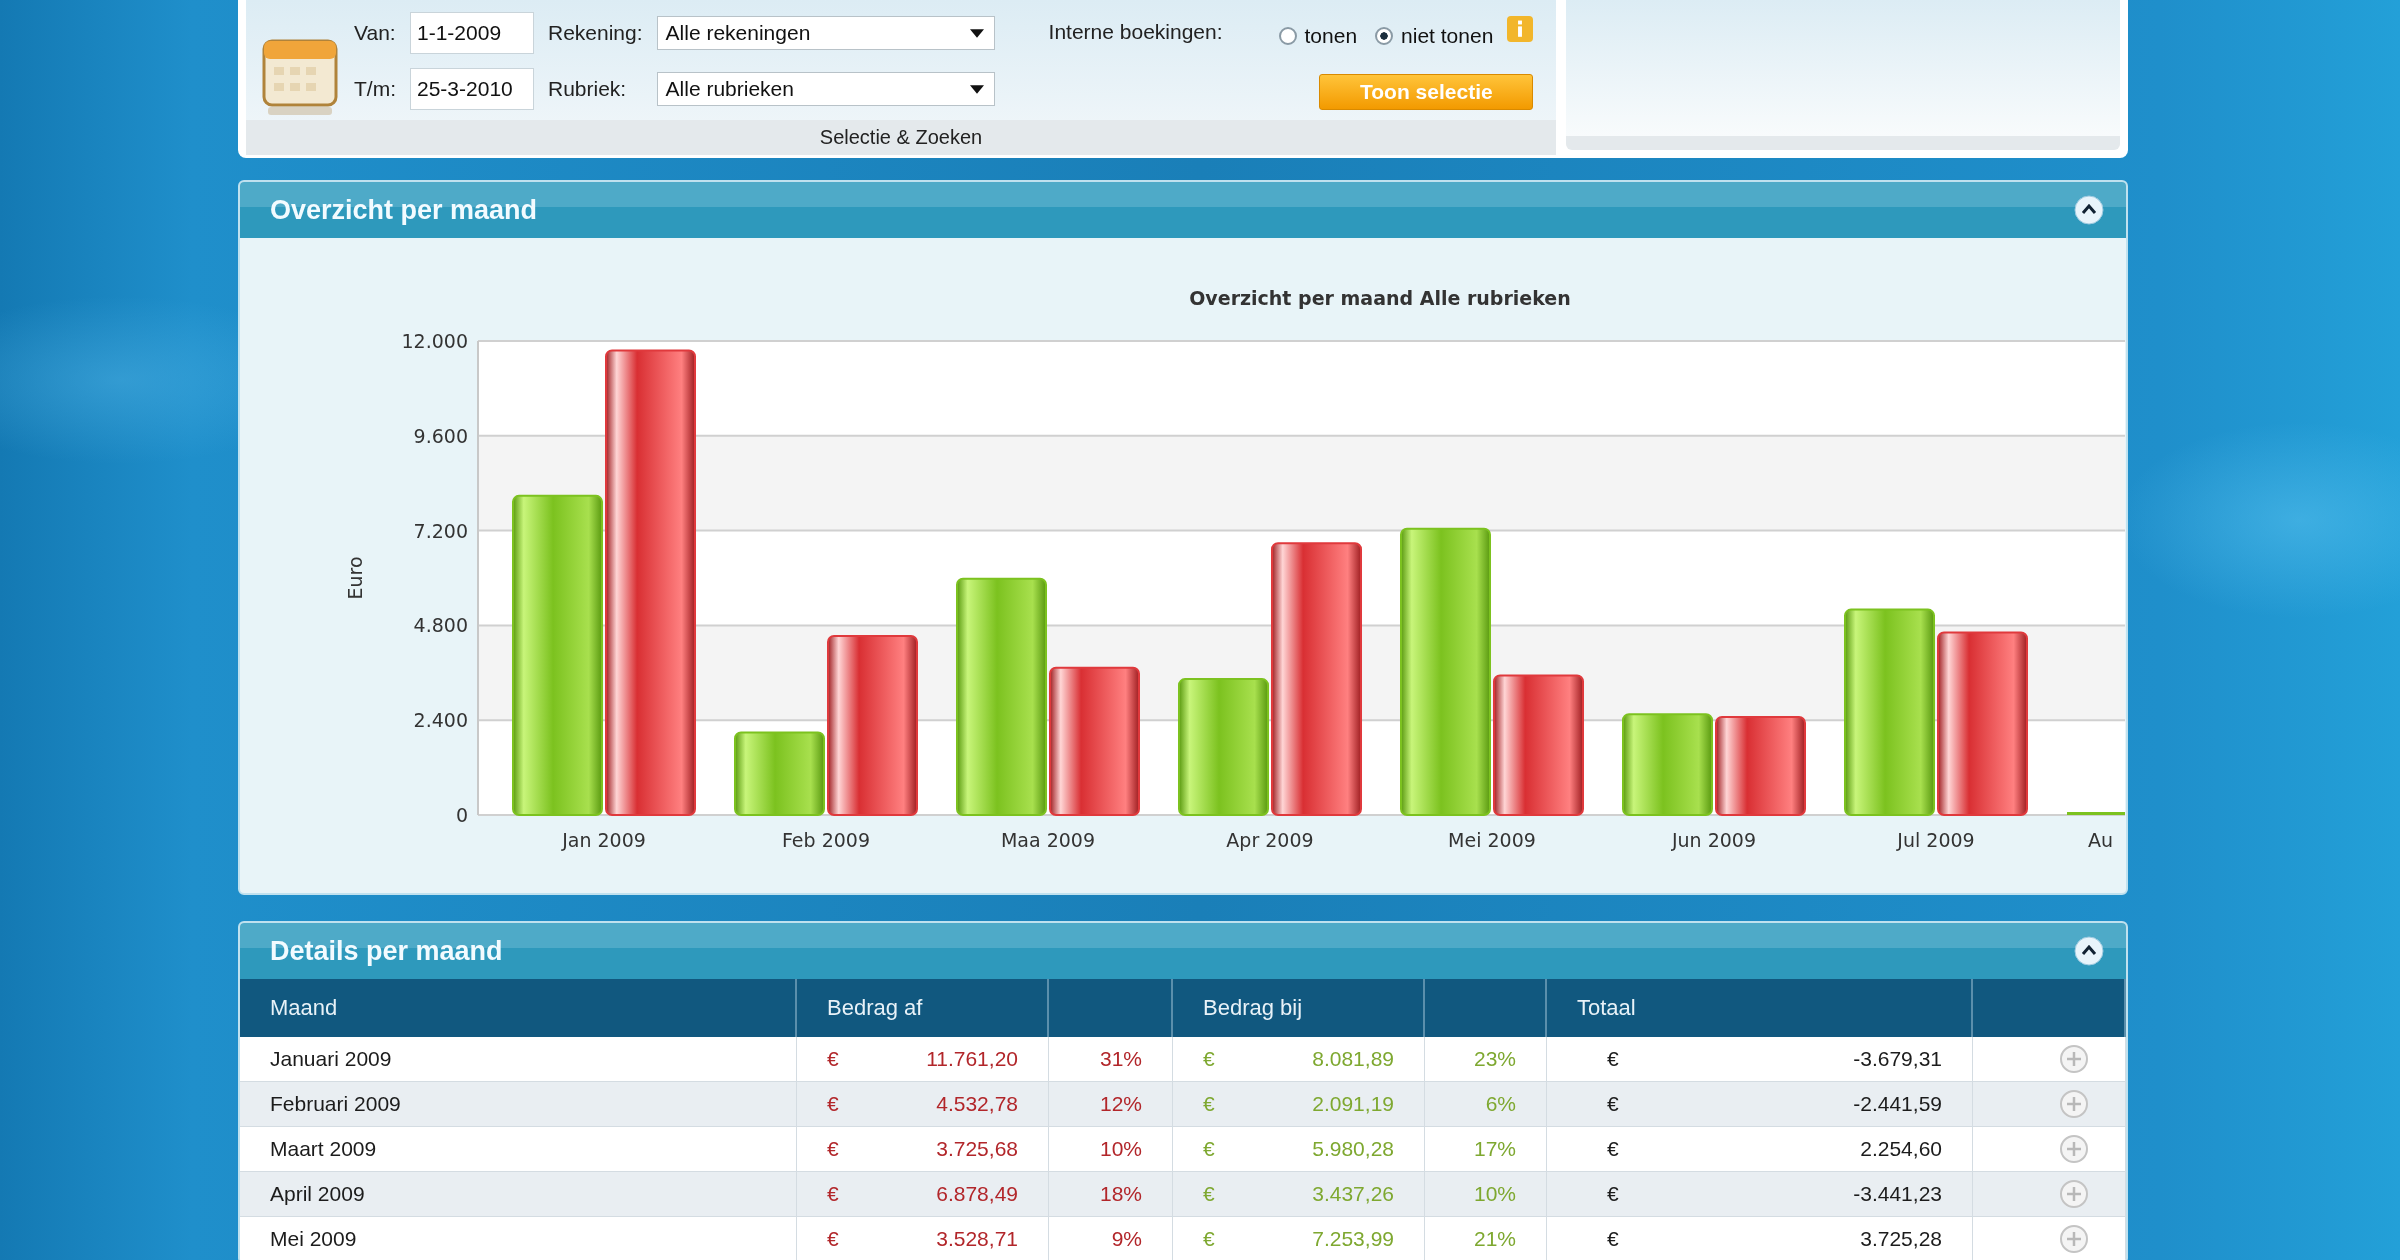 This screenshot has height=1260, width=2400. What do you see at coordinates (1936, 840) in the screenshot?
I see `axis-tick-label: Jul 2009` at bounding box center [1936, 840].